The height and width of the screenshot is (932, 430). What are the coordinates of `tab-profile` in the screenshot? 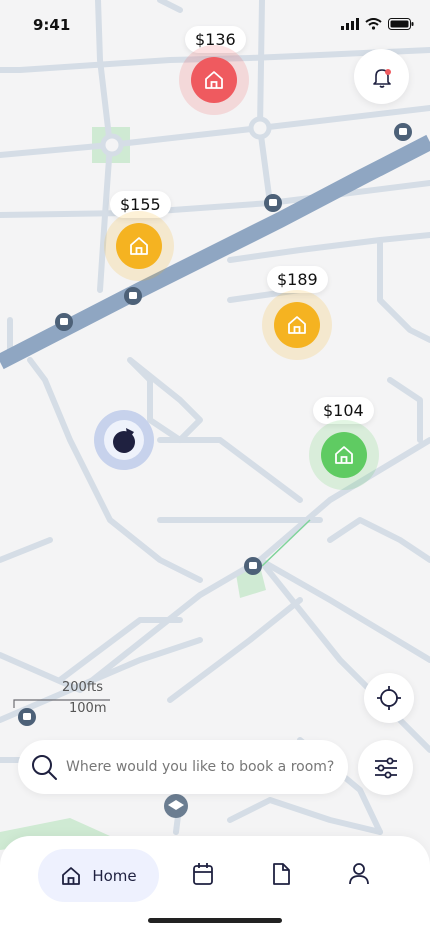 It's located at (359, 876).